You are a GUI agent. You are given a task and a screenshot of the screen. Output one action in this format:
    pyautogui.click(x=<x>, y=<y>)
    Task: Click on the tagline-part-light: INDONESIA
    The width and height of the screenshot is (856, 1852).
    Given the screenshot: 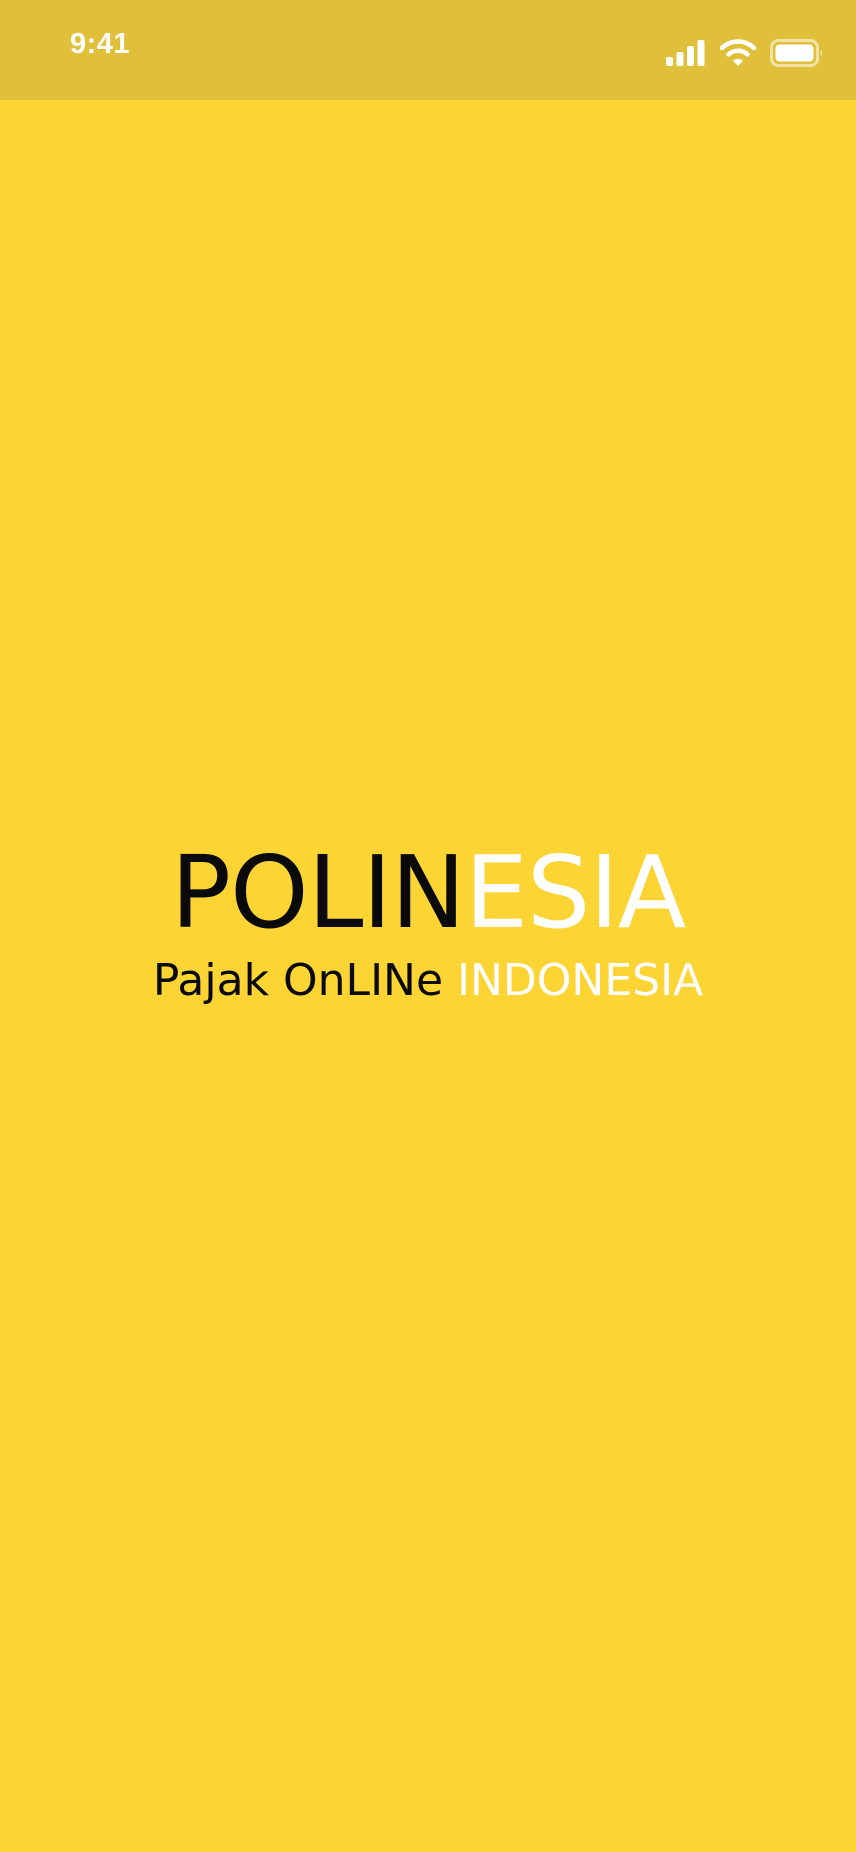 What is the action you would take?
    pyautogui.click(x=580, y=980)
    